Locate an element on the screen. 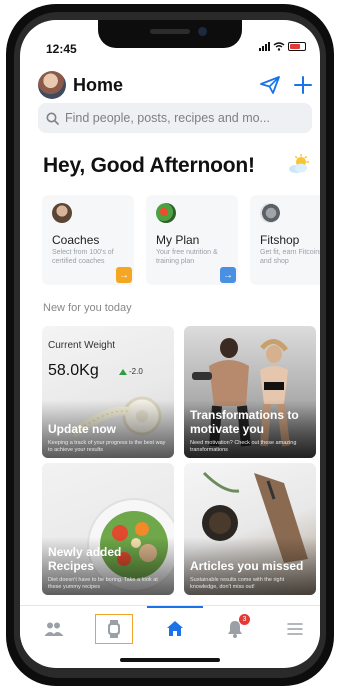  tab-home is located at coordinates (175, 628).